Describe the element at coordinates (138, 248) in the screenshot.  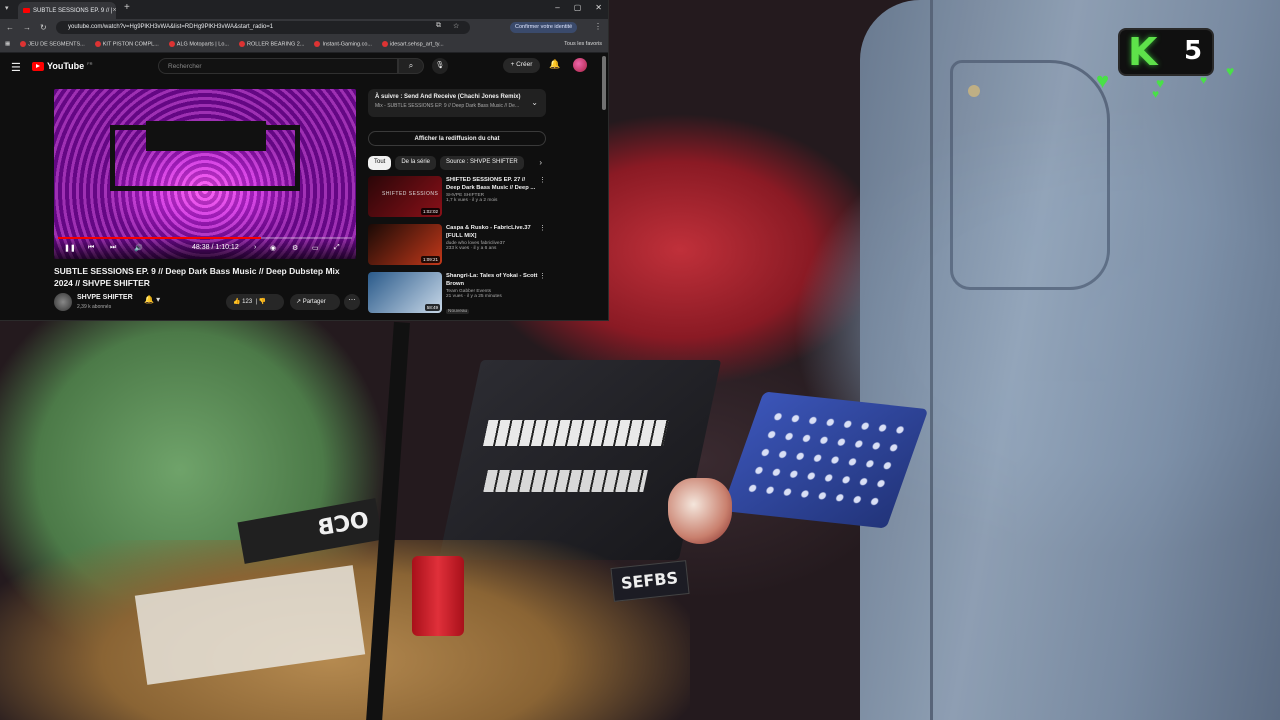
I see `volume-icon: 🔊` at that location.